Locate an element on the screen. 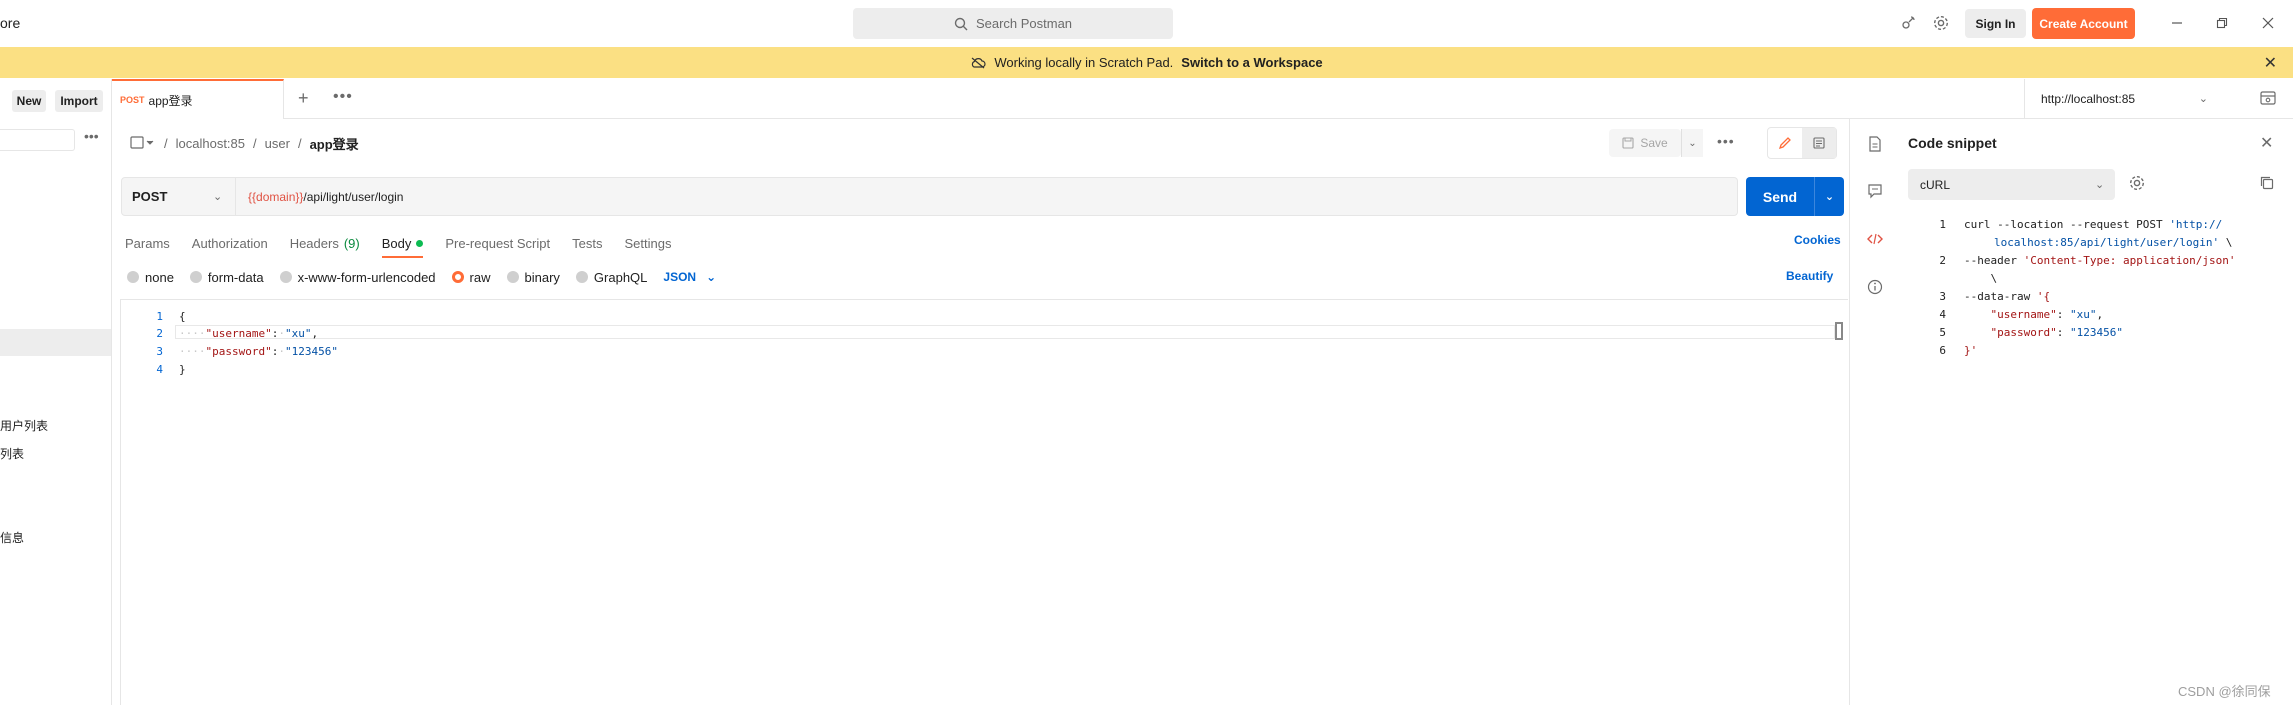 The height and width of the screenshot is (705, 2293). chevron-down-icon: ⌄ is located at coordinates (711, 277).